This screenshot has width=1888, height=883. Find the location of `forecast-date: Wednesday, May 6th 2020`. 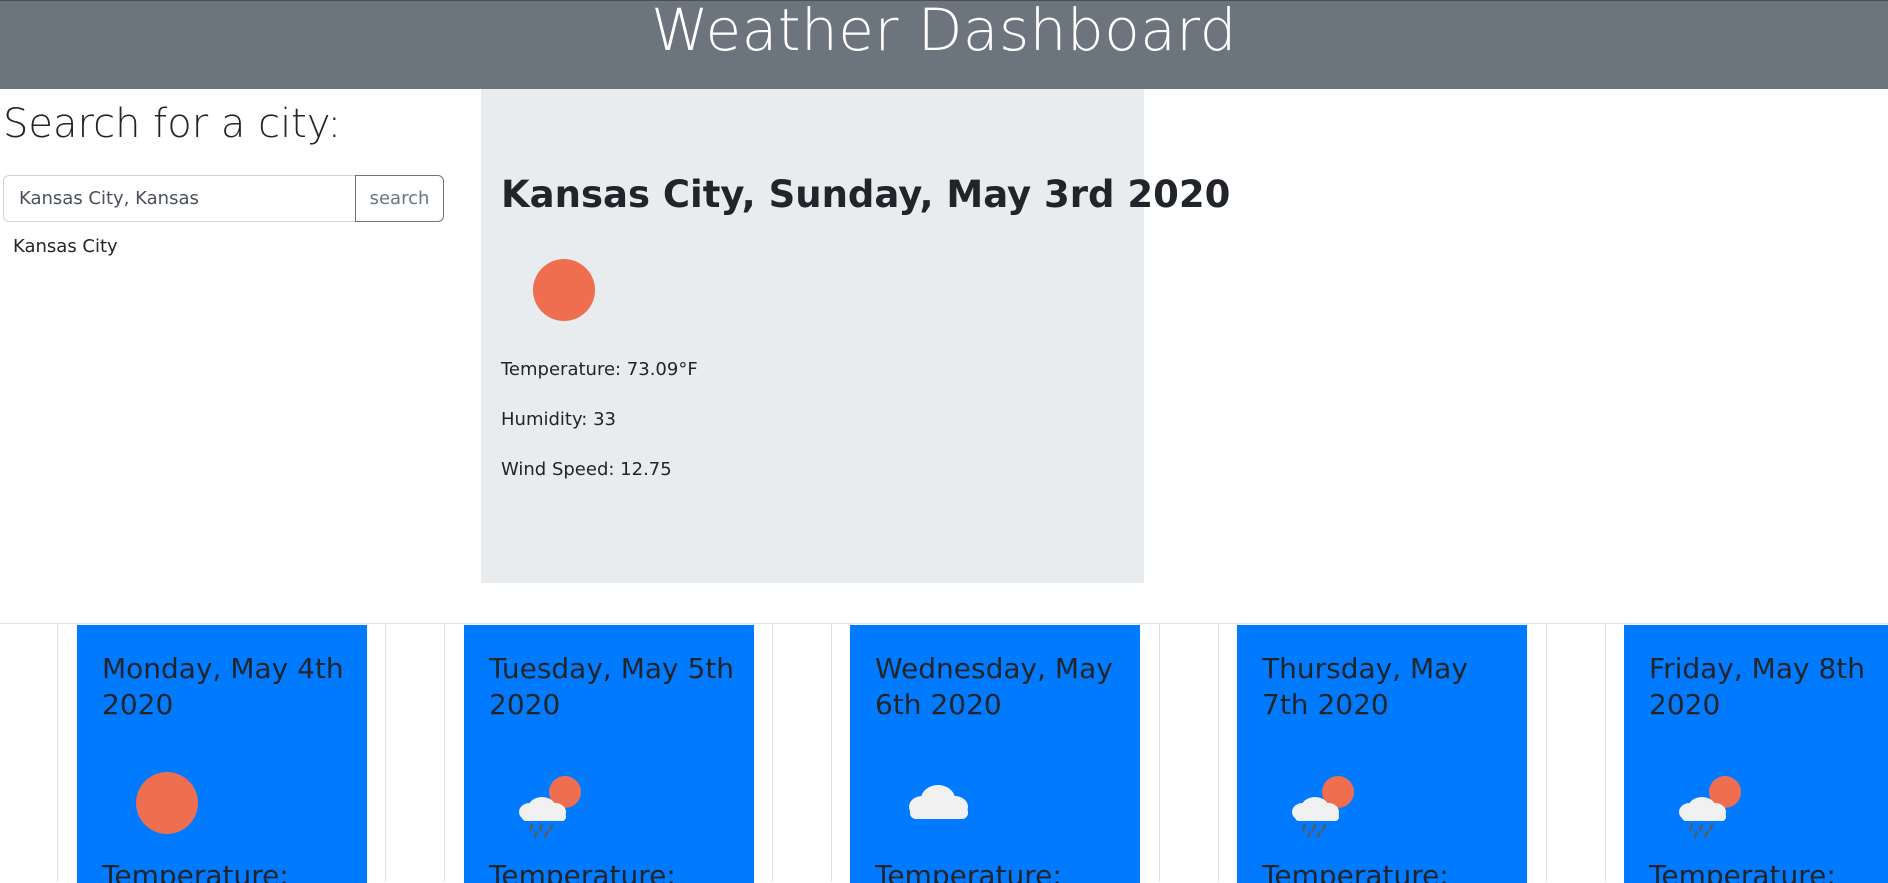

forecast-date: Wednesday, May 6th 2020 is located at coordinates (994, 686).